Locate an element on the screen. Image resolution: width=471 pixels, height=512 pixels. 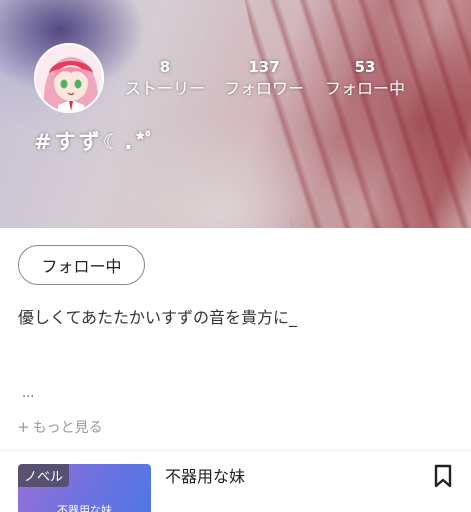
story-thumbnail-title: 不器用な妹 is located at coordinates (84, 508).